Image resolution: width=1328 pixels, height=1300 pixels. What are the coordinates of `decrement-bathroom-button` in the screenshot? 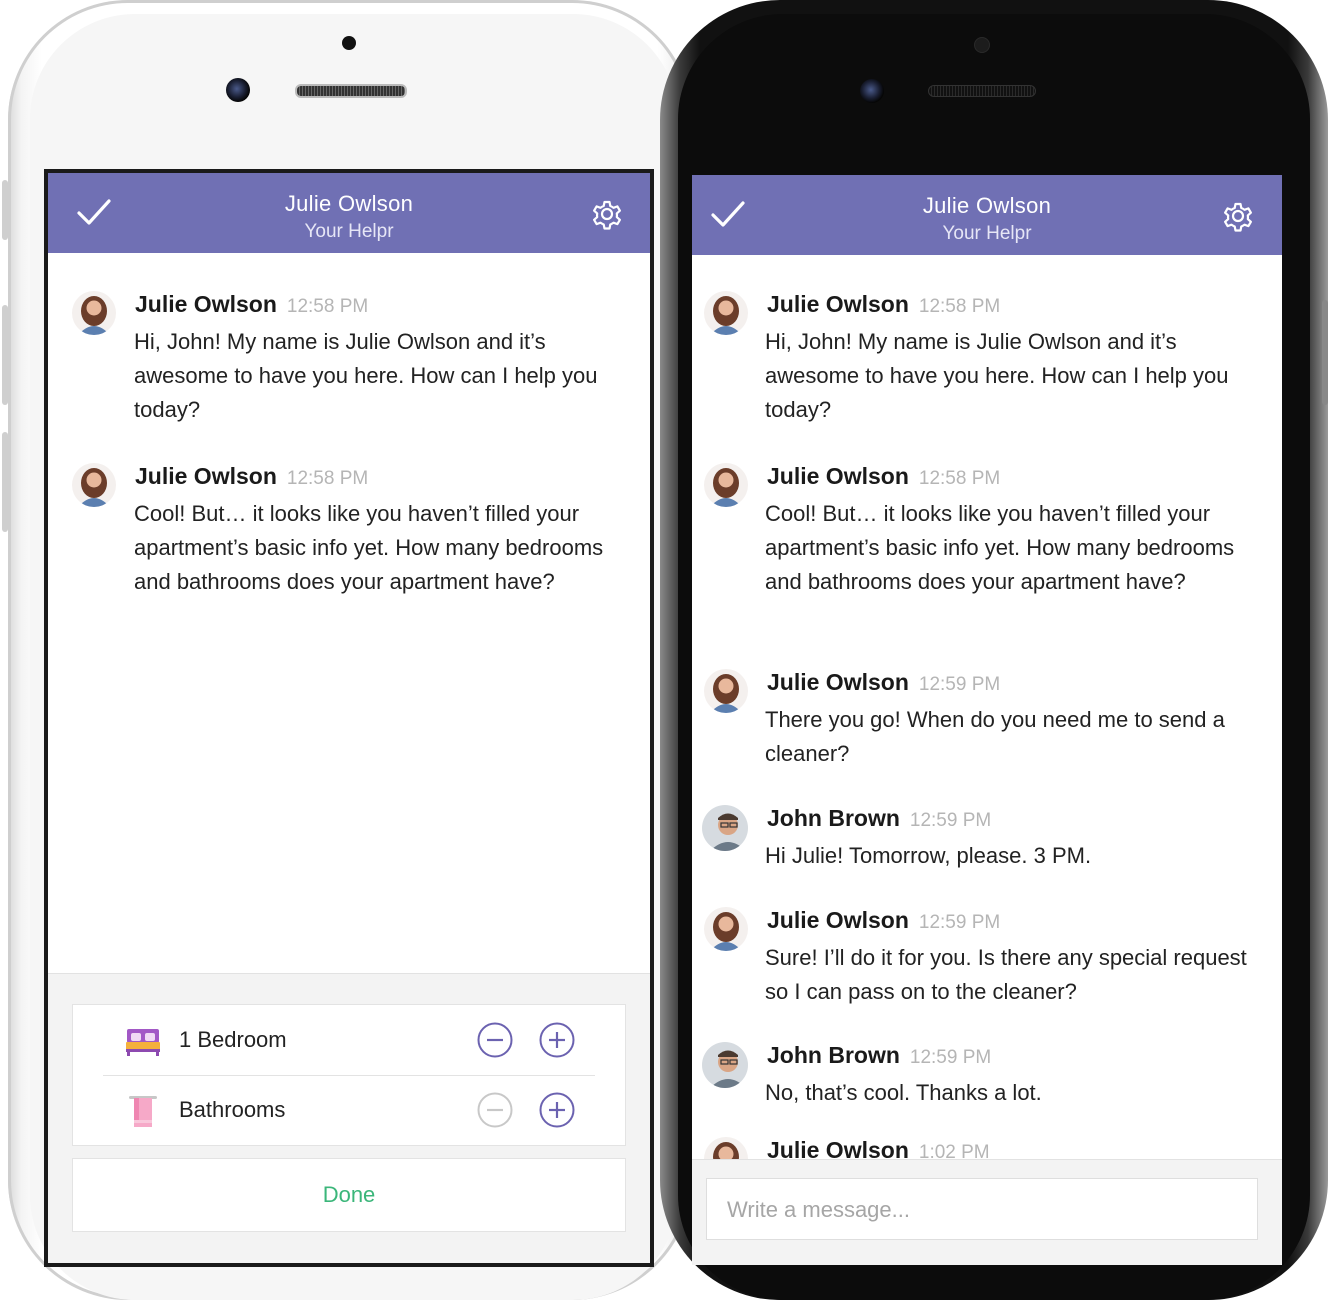 It's located at (495, 1110).